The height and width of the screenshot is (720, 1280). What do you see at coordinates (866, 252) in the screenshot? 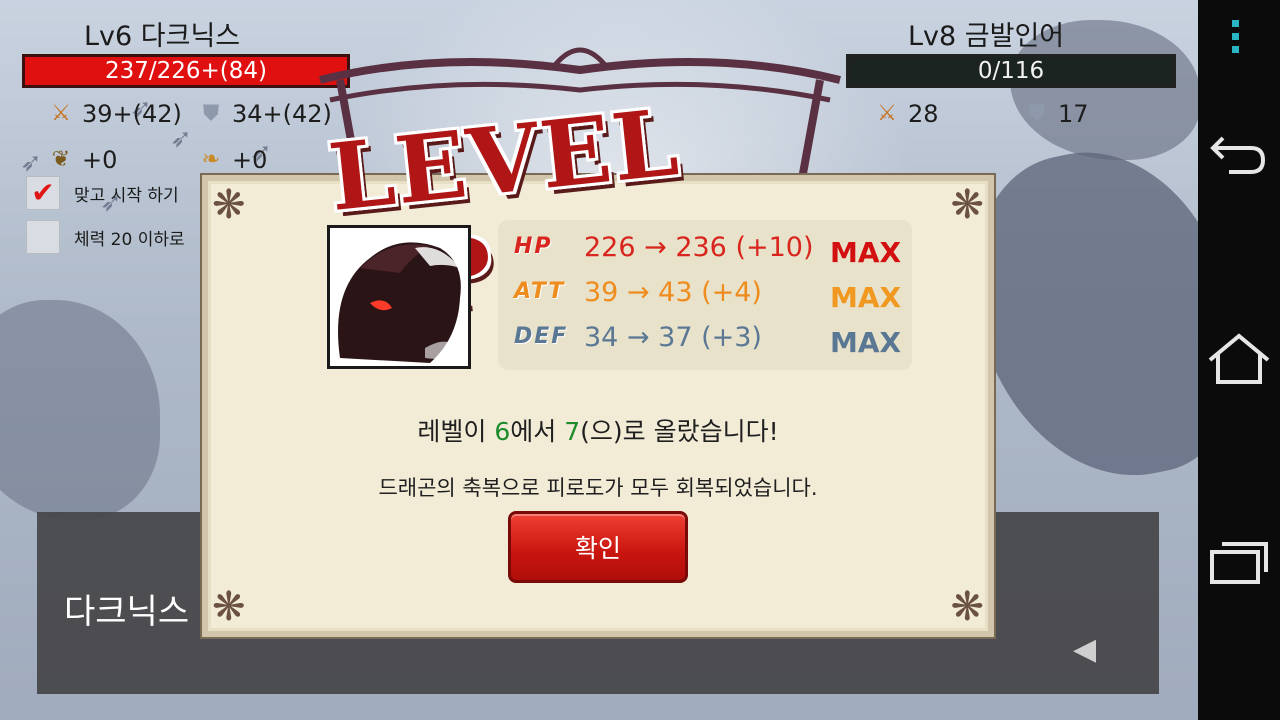
I see `hp-max: MAX` at bounding box center [866, 252].